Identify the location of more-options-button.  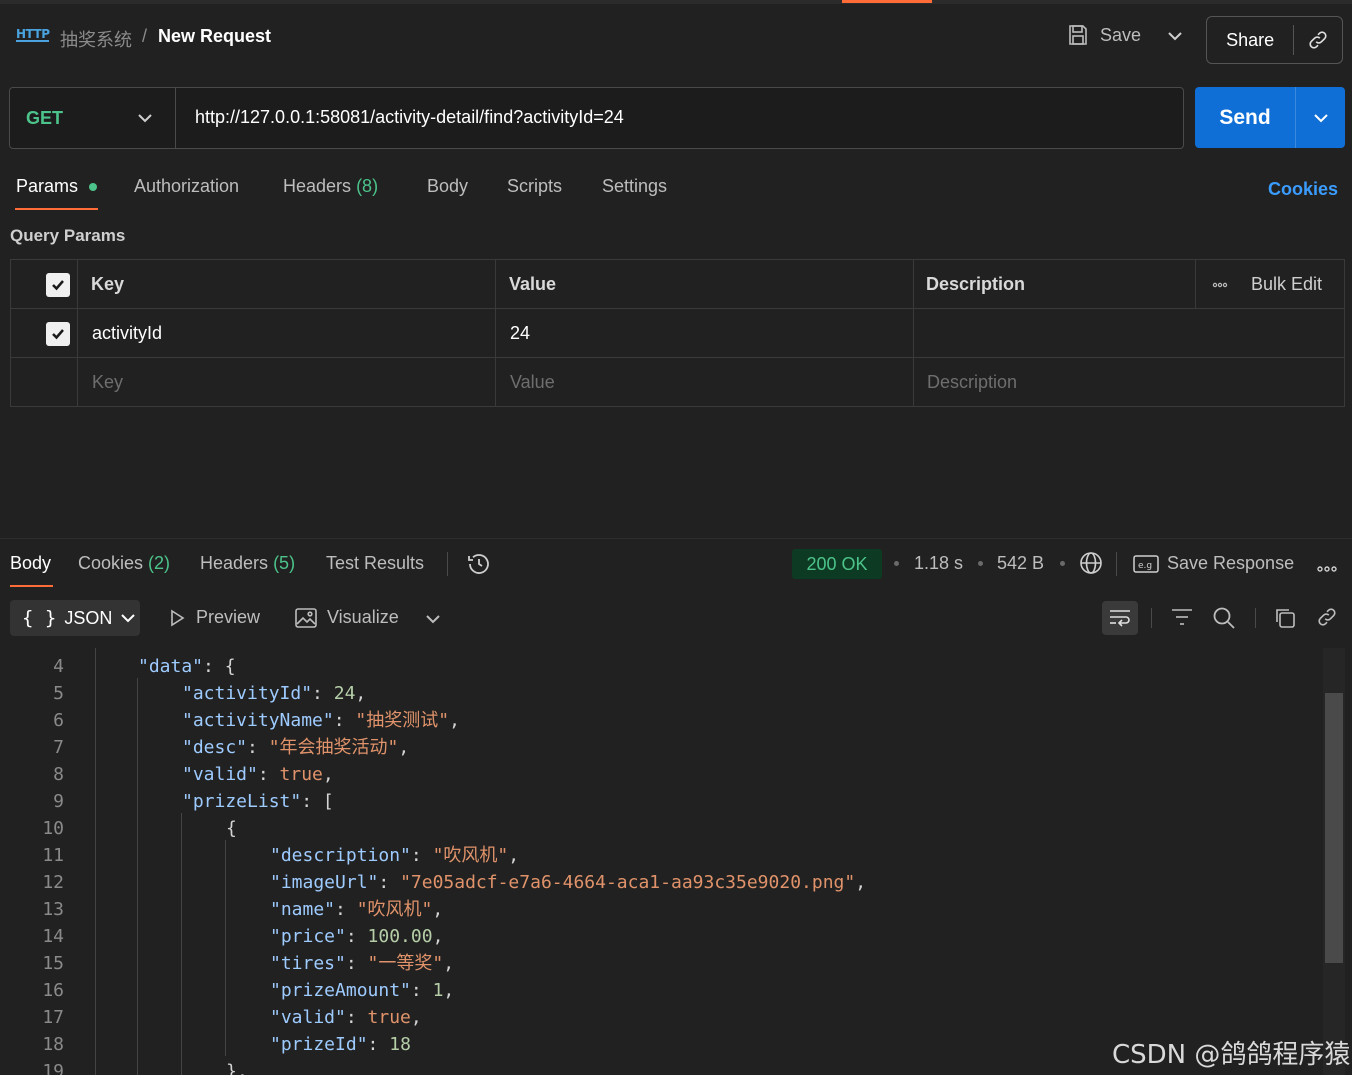
(1220, 284).